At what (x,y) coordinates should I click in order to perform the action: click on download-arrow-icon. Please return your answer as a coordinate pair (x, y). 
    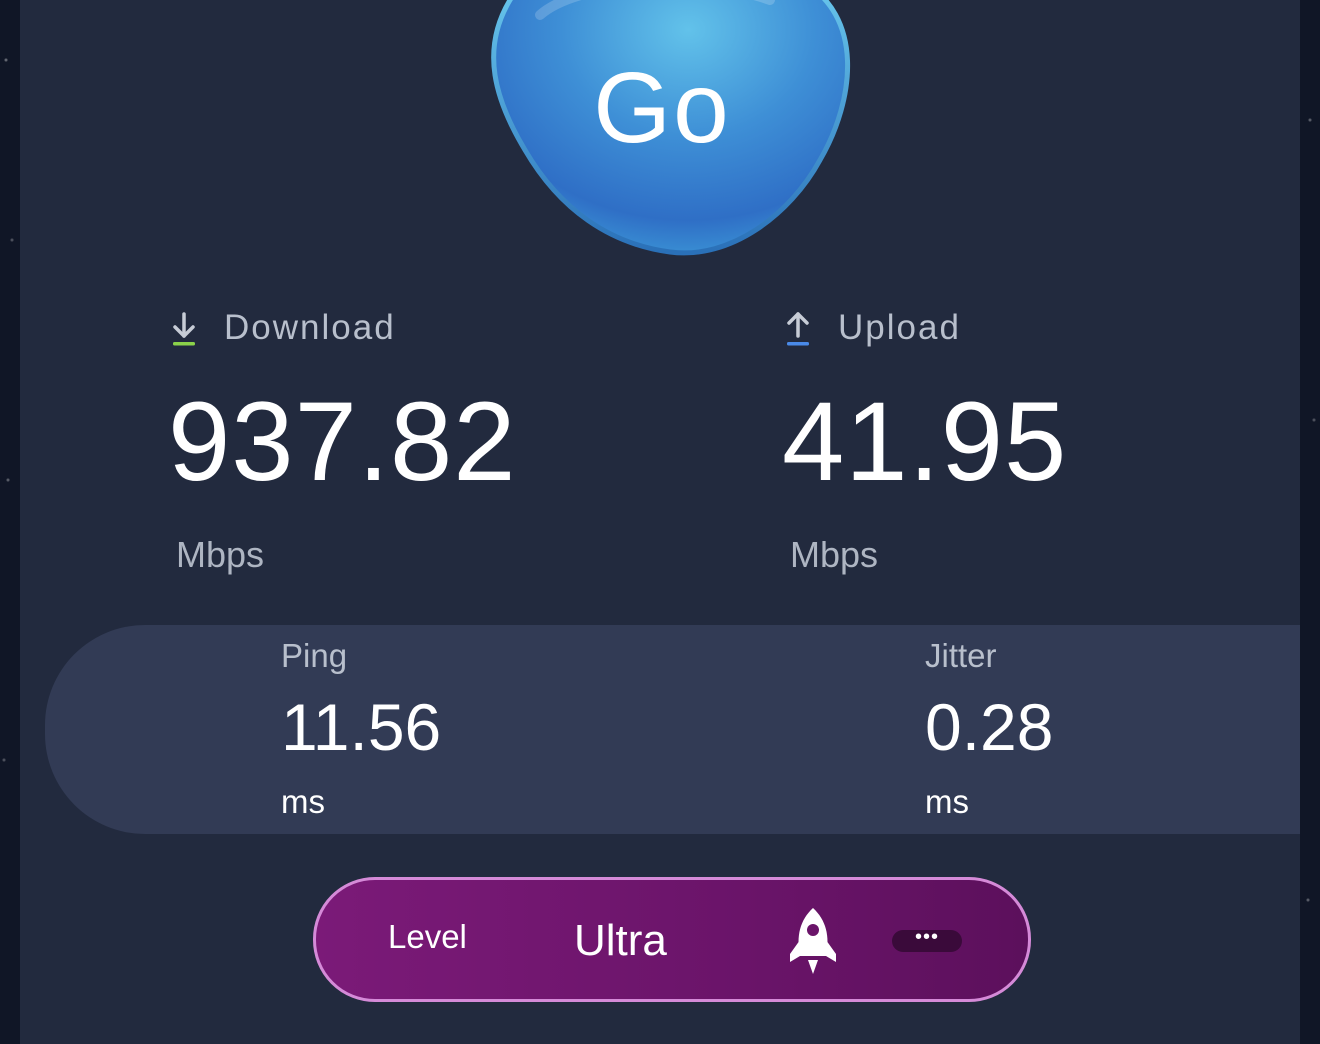
    Looking at the image, I should click on (184, 328).